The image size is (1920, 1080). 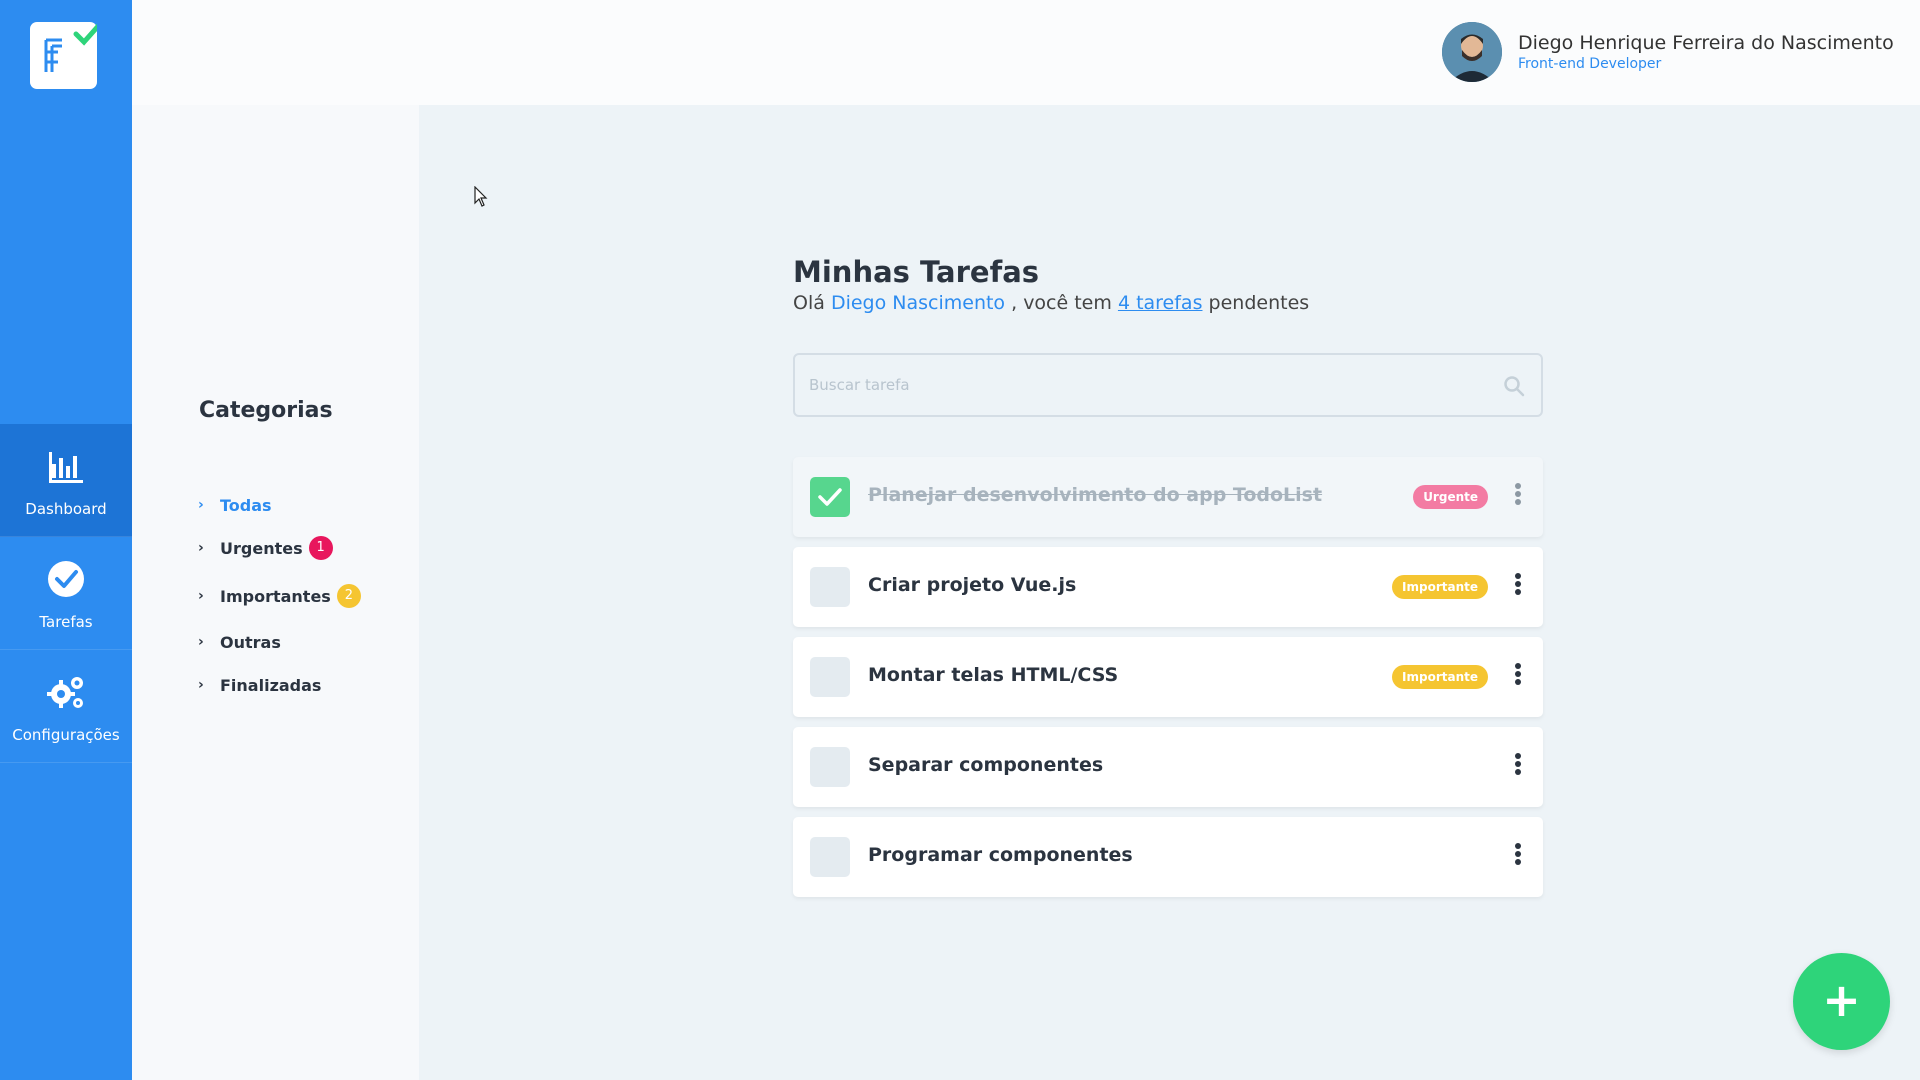 I want to click on search-box, so click(x=1168, y=385).